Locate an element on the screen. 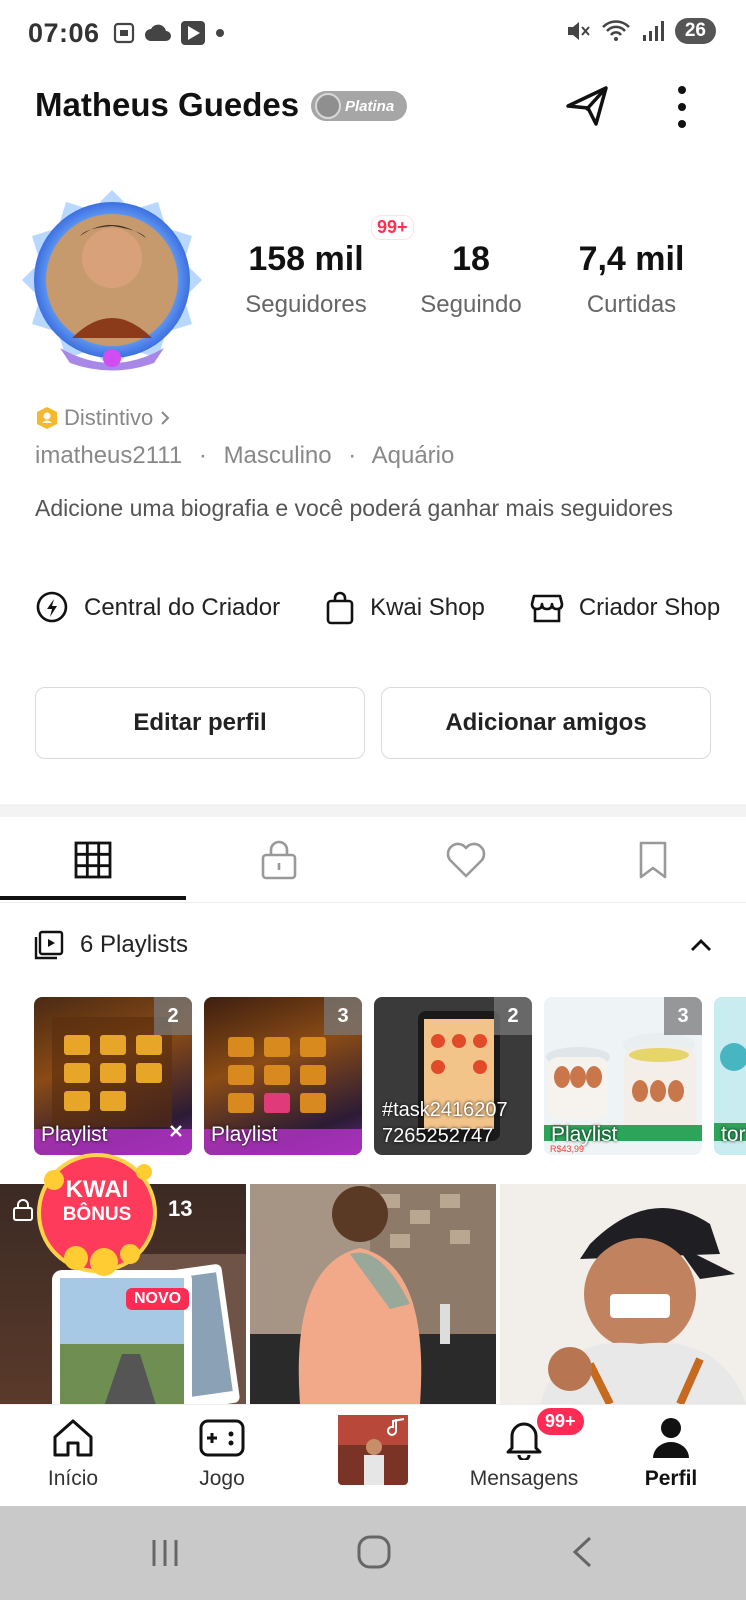 The image size is (746, 1600). nav-label: Início is located at coordinates (73, 1478).